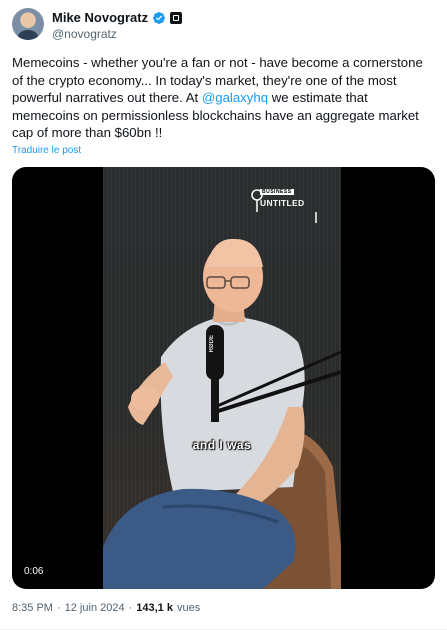 The image size is (447, 630). Describe the element at coordinates (188, 608) in the screenshot. I see `views-label: vues` at that location.